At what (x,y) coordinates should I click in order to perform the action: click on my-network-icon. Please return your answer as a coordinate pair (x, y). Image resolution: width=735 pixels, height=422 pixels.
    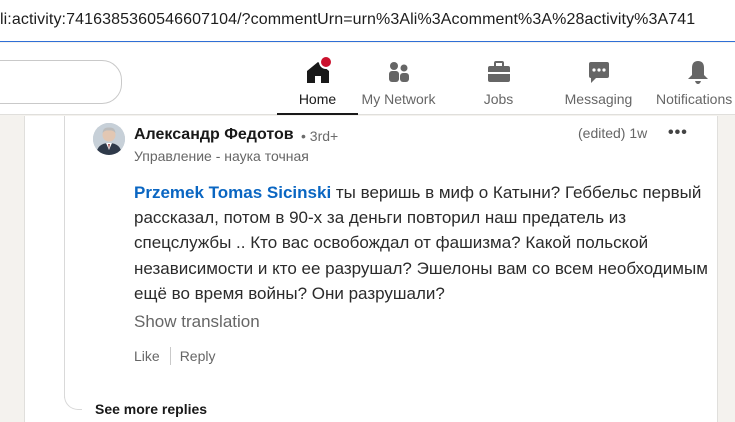
    Looking at the image, I should click on (399, 72).